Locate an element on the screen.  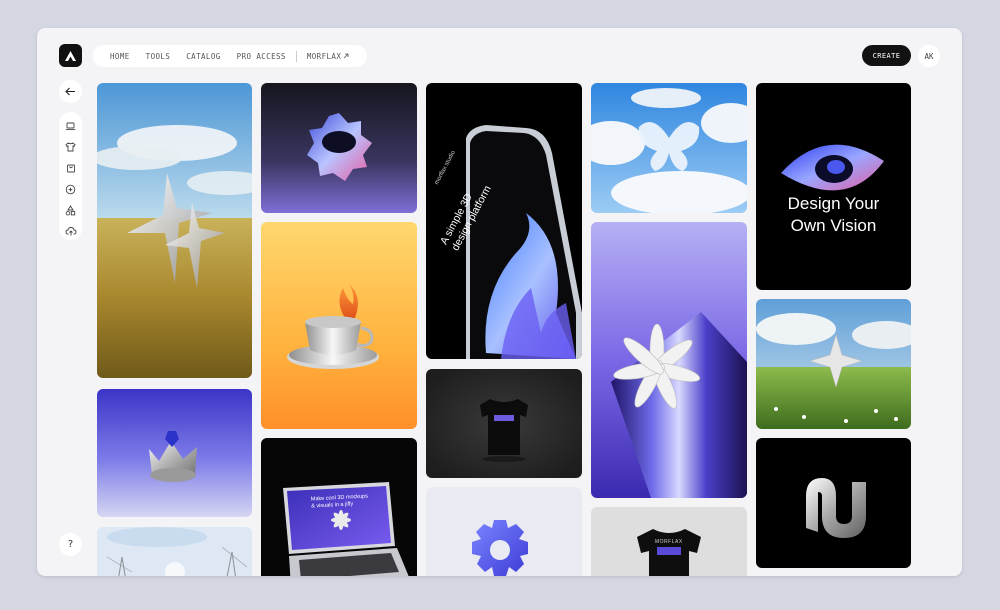
top-nav: HOME TOOLS CATALOG PRO ACCESS MORFLAX is located at coordinates (230, 56).